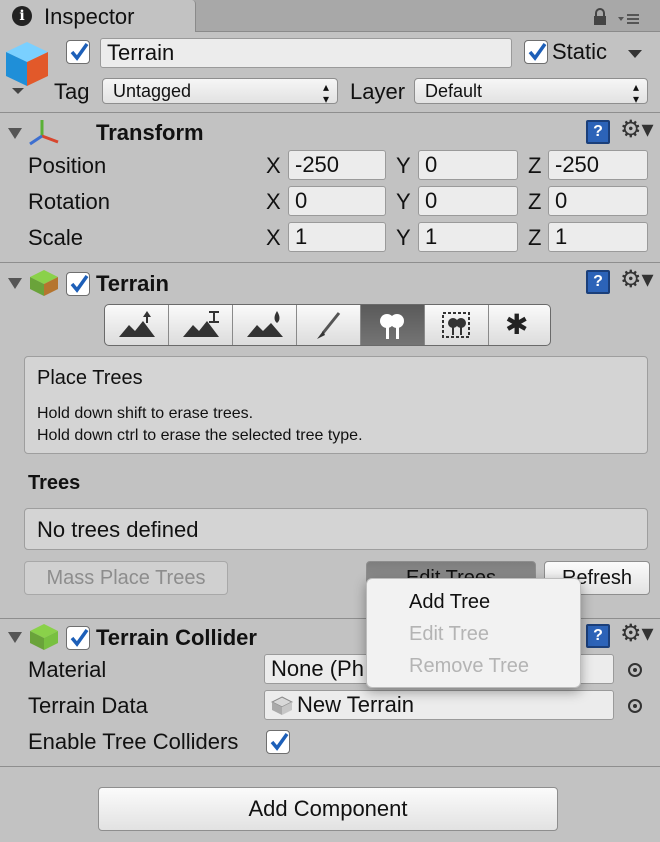 The width and height of the screenshot is (660, 842). What do you see at coordinates (88, 705) in the screenshot?
I see `terrain-data-label: Terrain Data` at bounding box center [88, 705].